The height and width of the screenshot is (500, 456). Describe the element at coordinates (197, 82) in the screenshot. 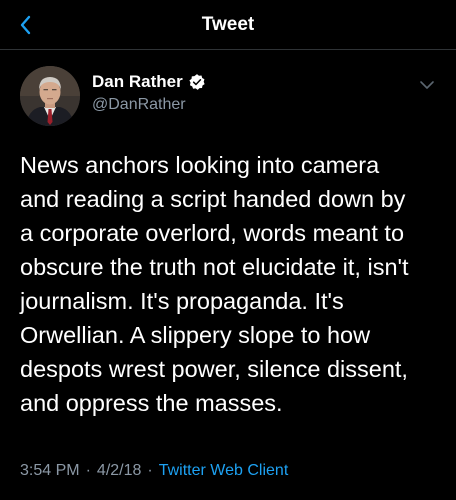

I see `verified-badge-icon` at that location.